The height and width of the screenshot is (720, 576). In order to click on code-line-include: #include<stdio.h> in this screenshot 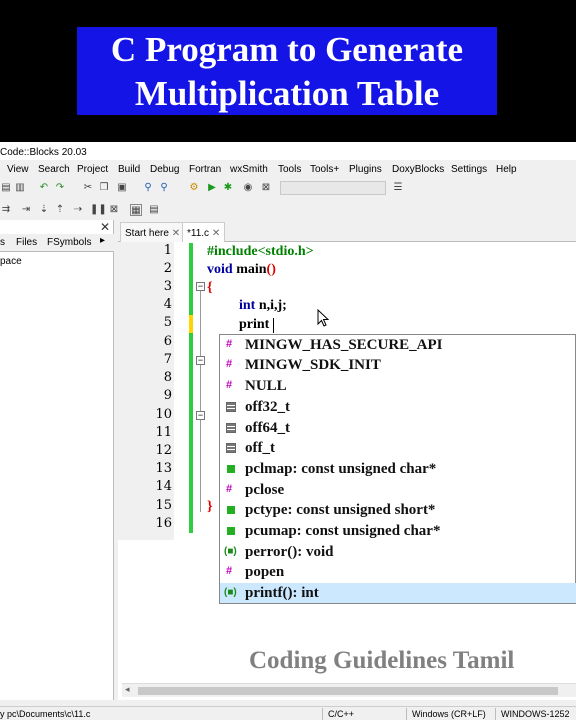, I will do `click(260, 252)`.